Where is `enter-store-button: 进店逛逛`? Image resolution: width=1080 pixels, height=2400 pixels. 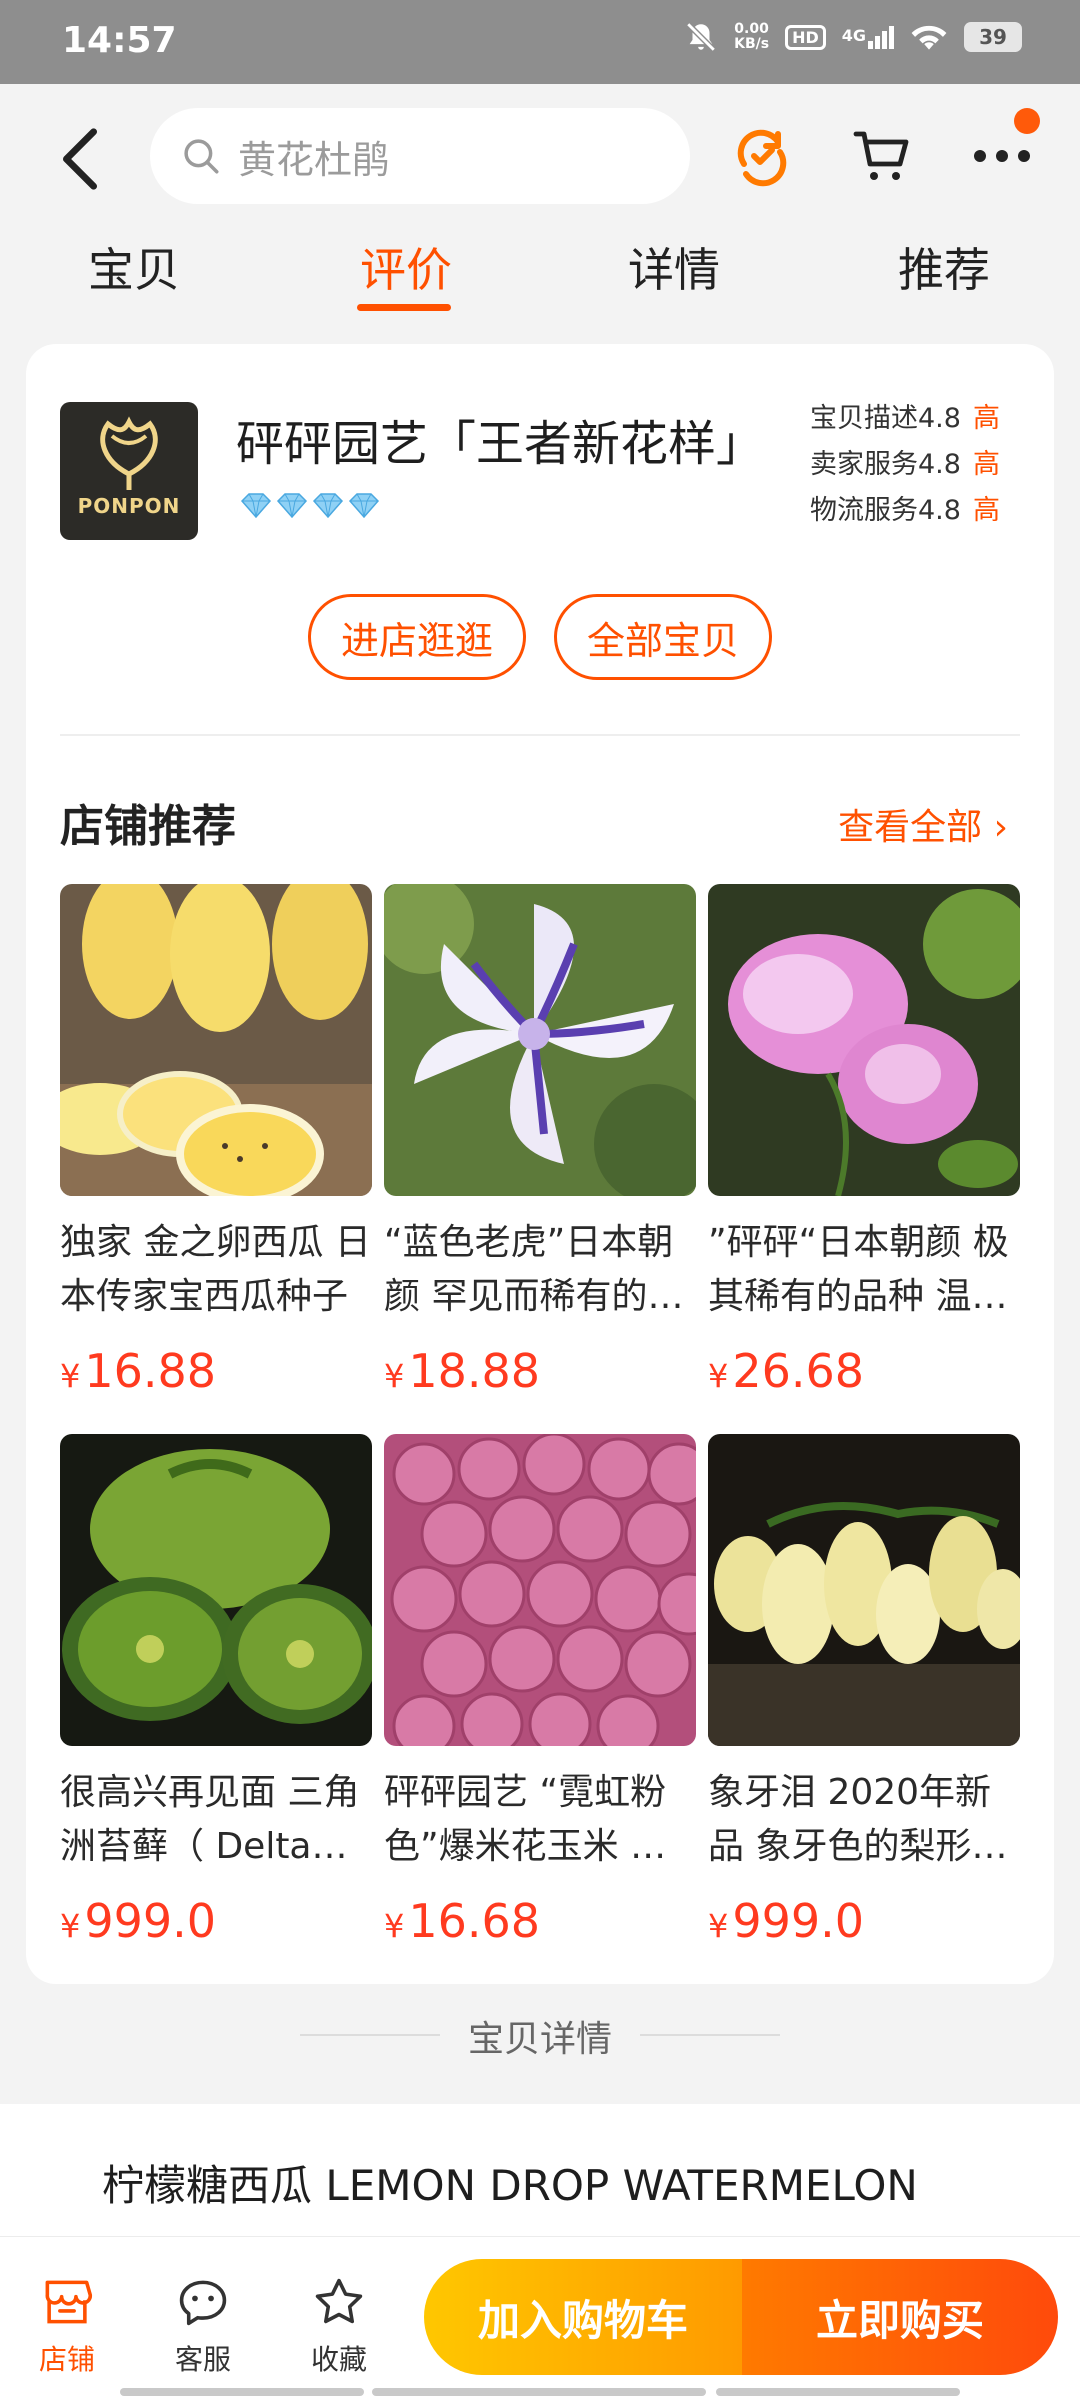
enter-store-button: 进店逛逛 is located at coordinates (417, 637).